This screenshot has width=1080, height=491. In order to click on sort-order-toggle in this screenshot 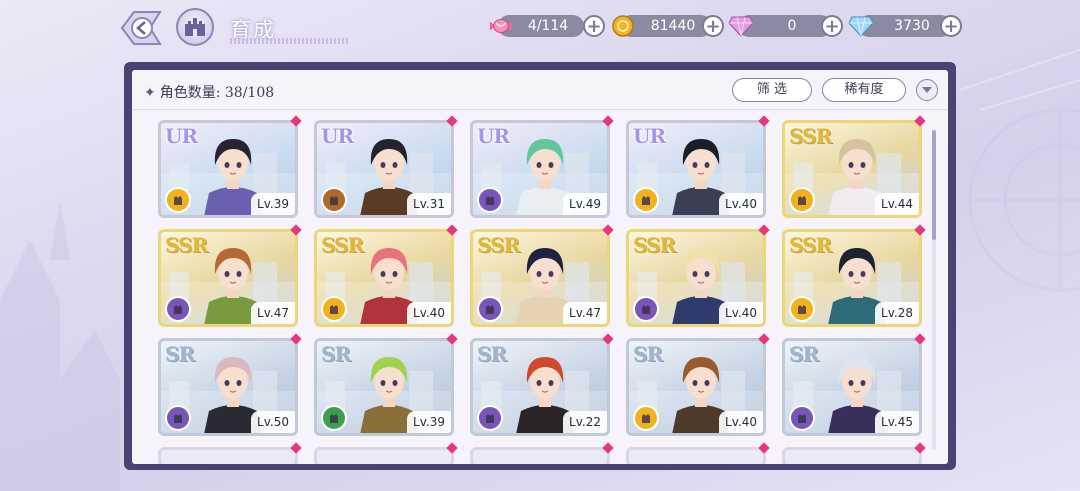, I will do `click(927, 90)`.